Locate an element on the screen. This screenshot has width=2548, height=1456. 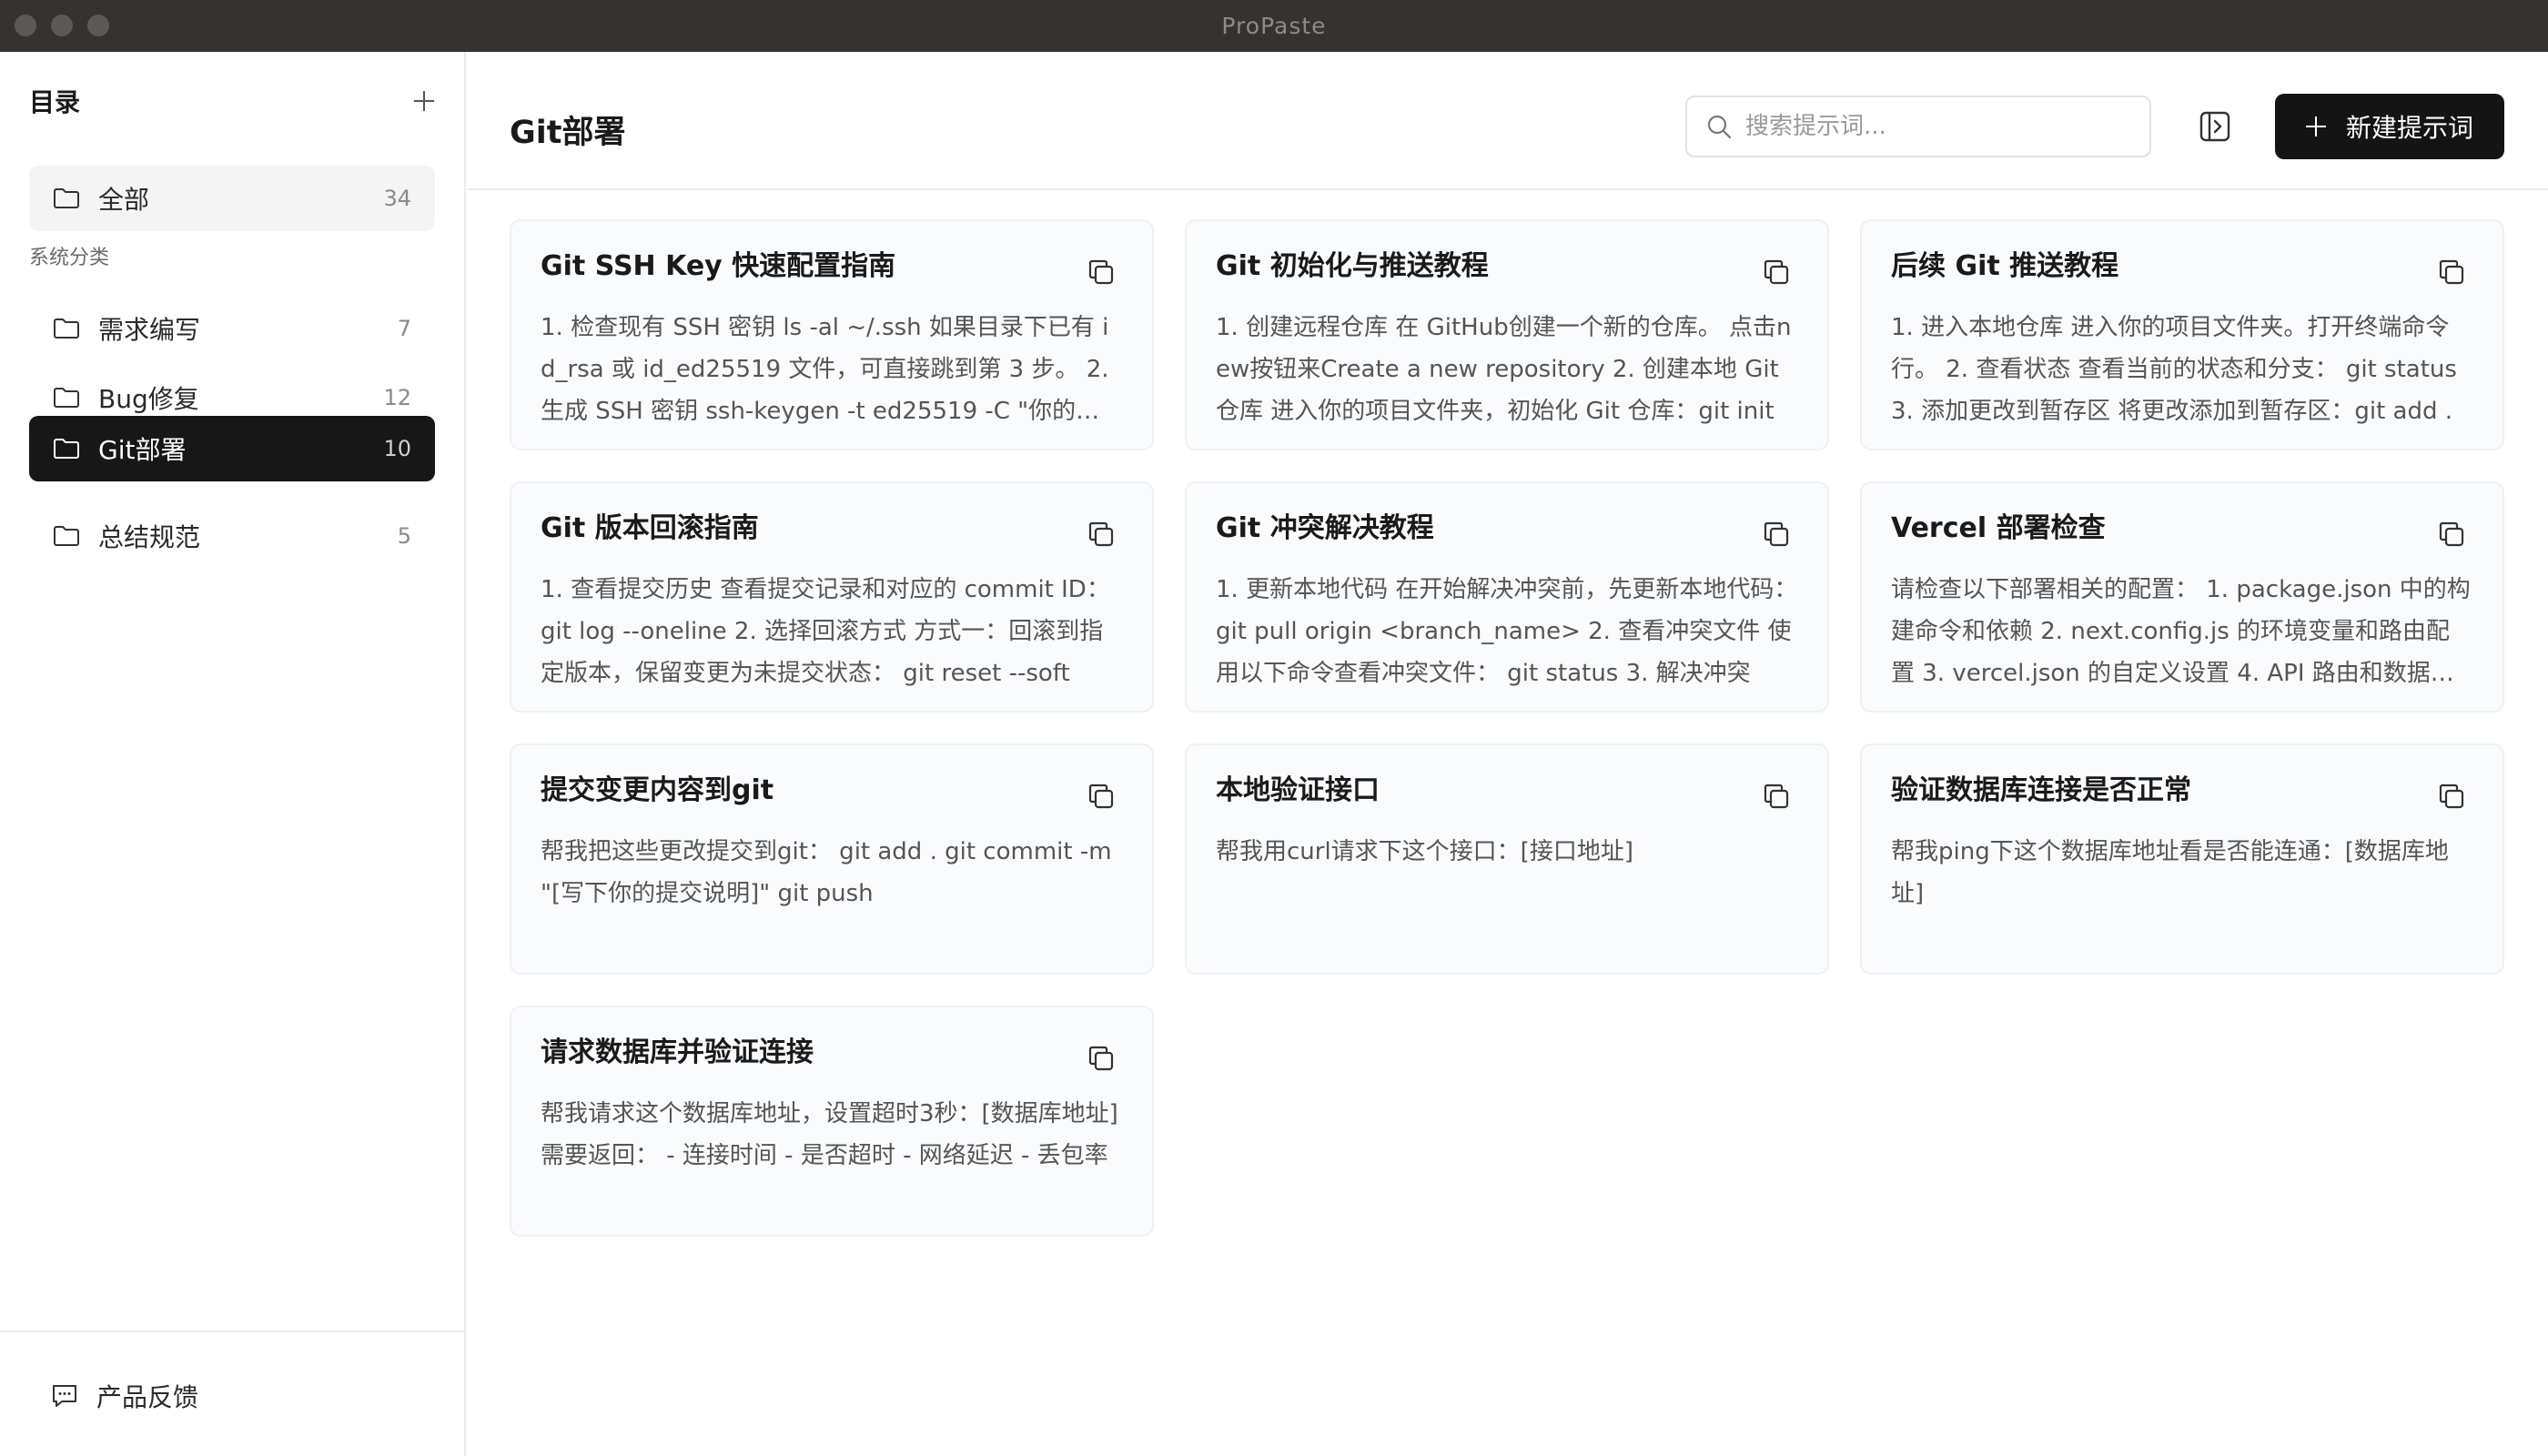
sidebar-item-count: 12 is located at coordinates (397, 398).